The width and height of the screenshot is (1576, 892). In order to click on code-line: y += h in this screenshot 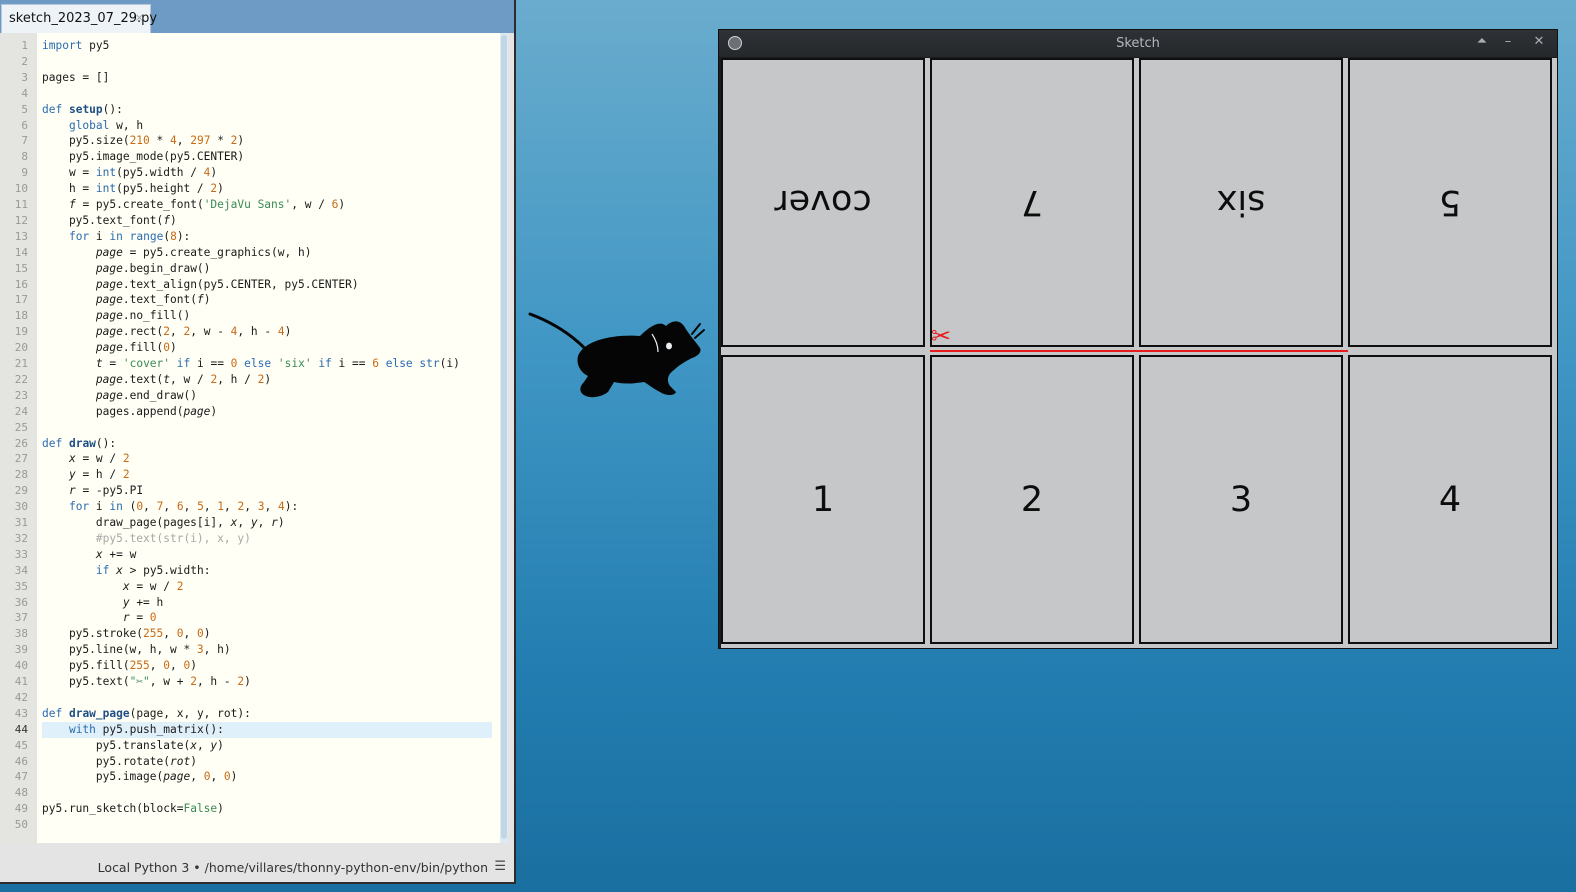, I will do `click(102, 603)`.